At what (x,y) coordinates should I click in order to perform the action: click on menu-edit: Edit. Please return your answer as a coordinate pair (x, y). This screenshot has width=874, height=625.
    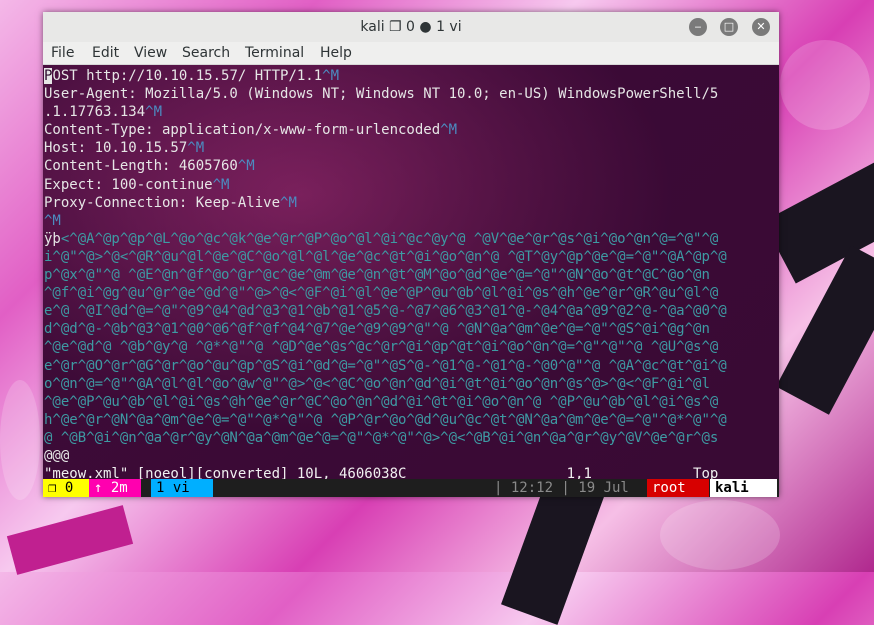
    Looking at the image, I should click on (105, 53).